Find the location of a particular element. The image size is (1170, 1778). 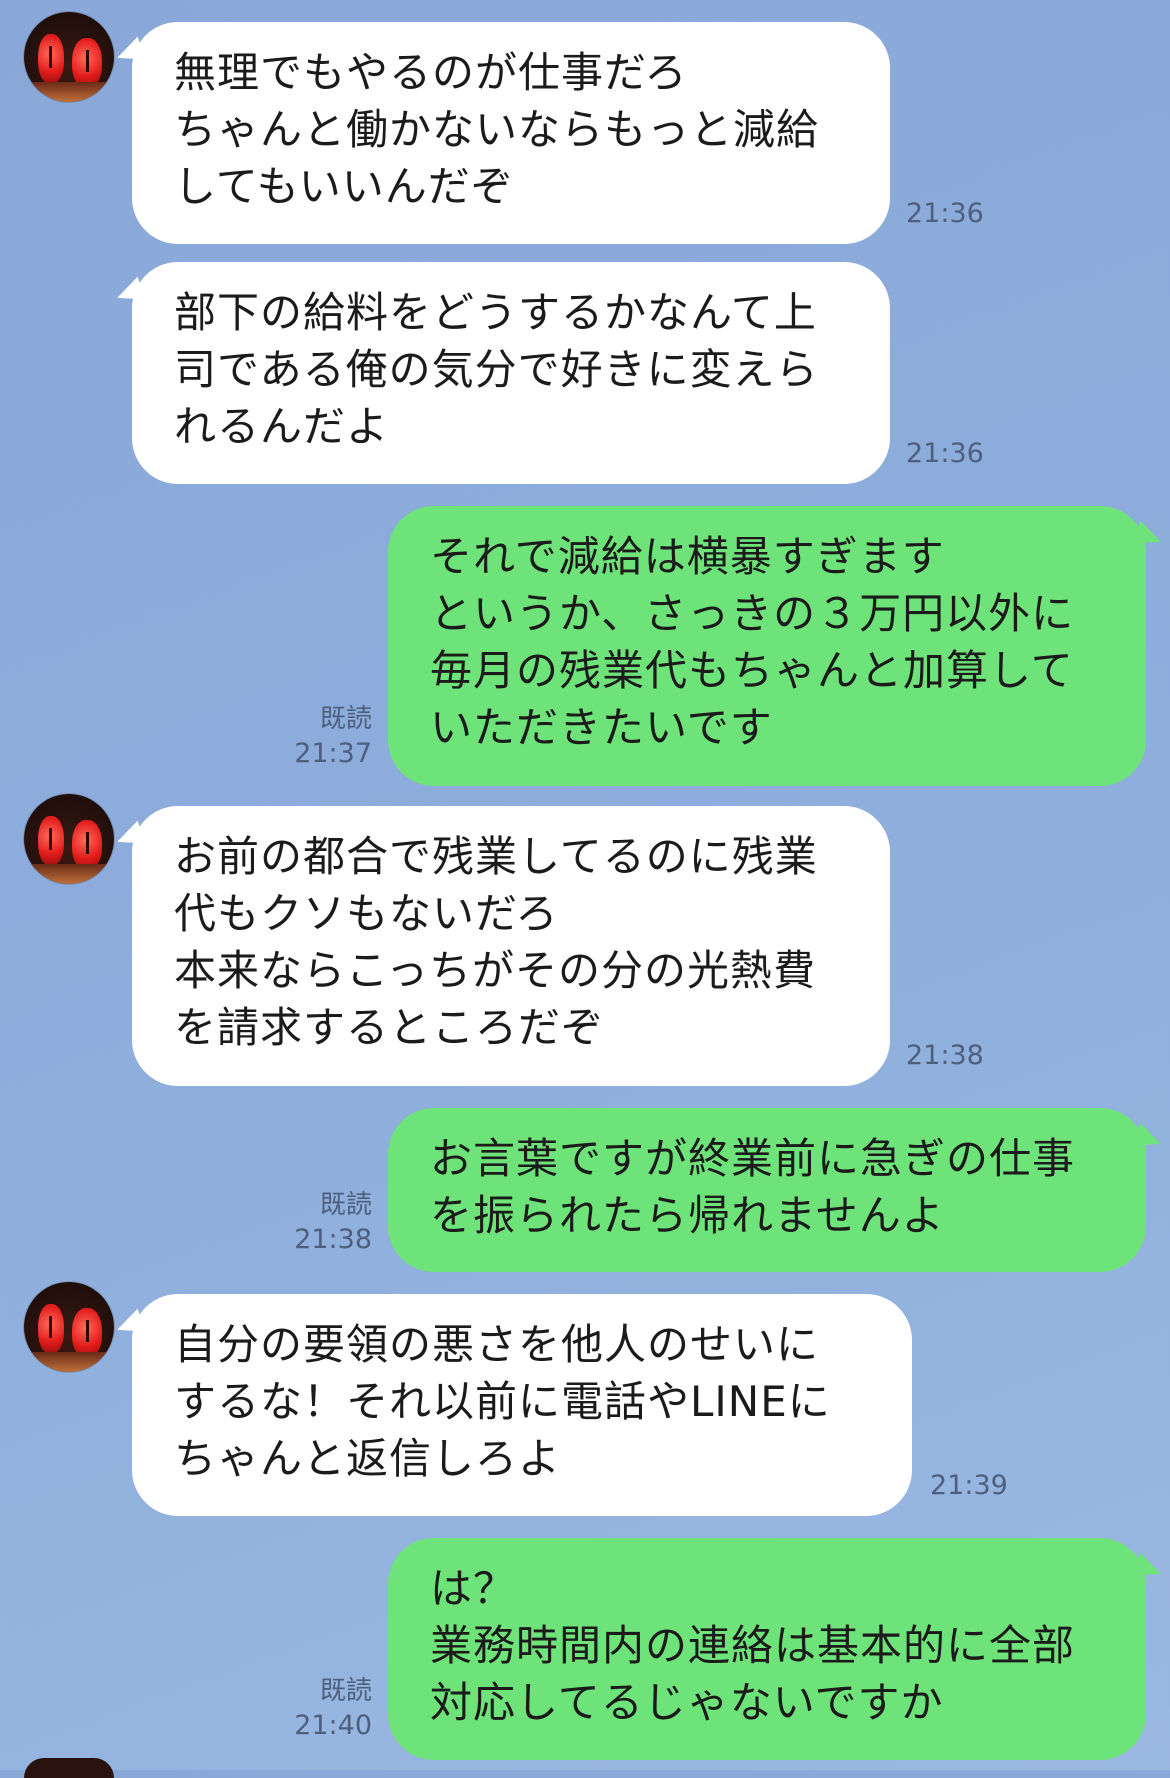

message-line: お言葉ですが終業前に急ぎの仕事 is located at coordinates (753, 1158).